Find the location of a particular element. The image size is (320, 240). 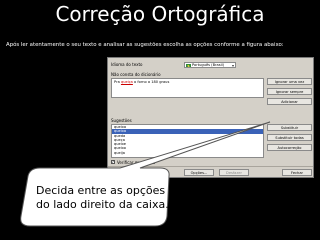

callout-line-1: Decida entre as opções is located at coordinates (101, 190).